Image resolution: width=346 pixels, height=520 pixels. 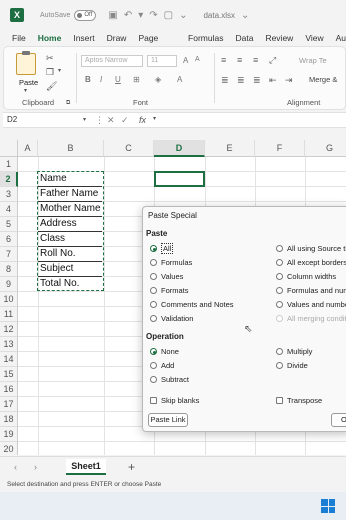 I want to click on save-icon: ▣, so click(x=112, y=15).